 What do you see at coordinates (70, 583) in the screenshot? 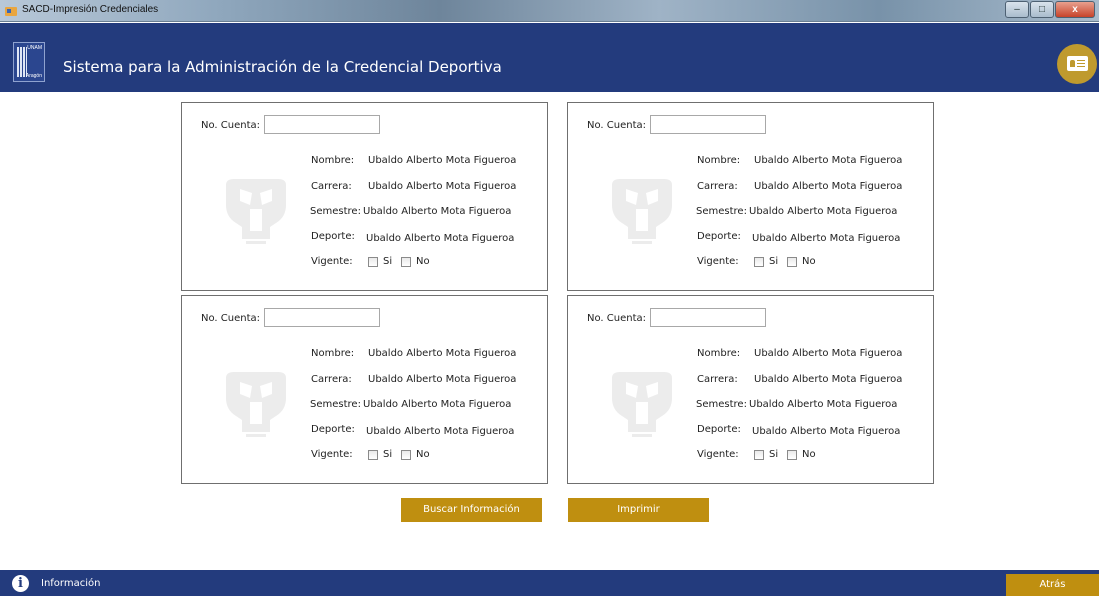
I see `info-label: Información` at bounding box center [70, 583].